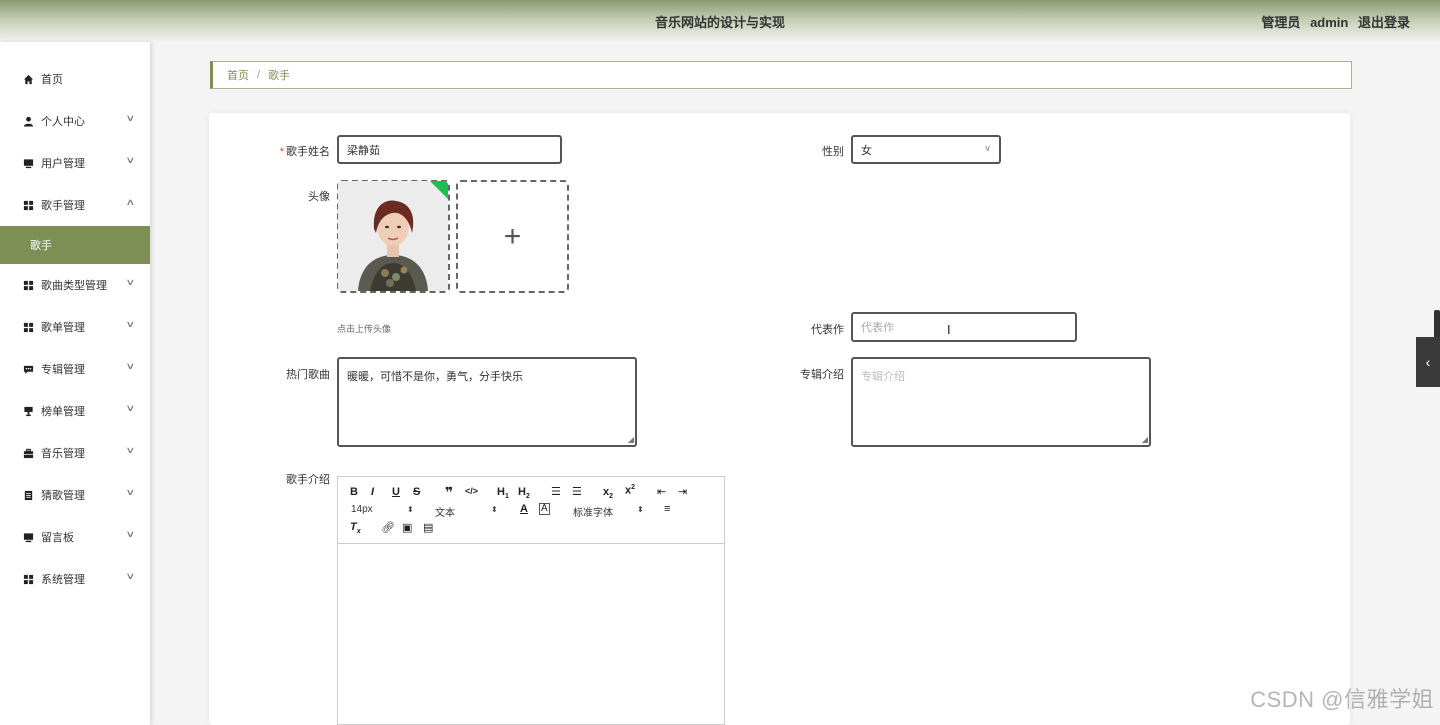  What do you see at coordinates (28, 79) in the screenshot?
I see `home-icon` at bounding box center [28, 79].